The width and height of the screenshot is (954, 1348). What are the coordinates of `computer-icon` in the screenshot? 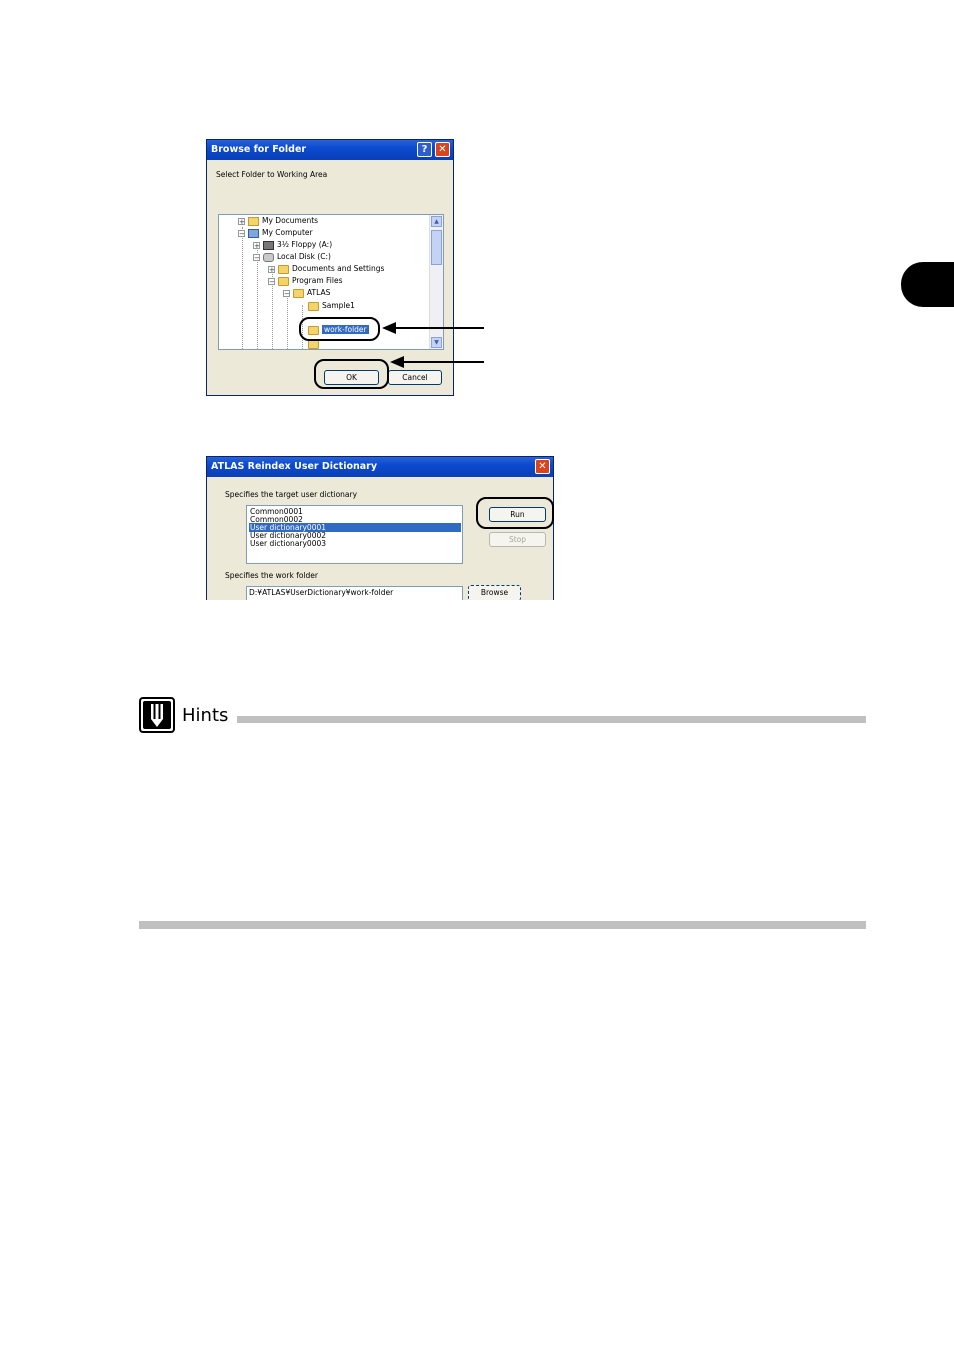 It's located at (253, 233).